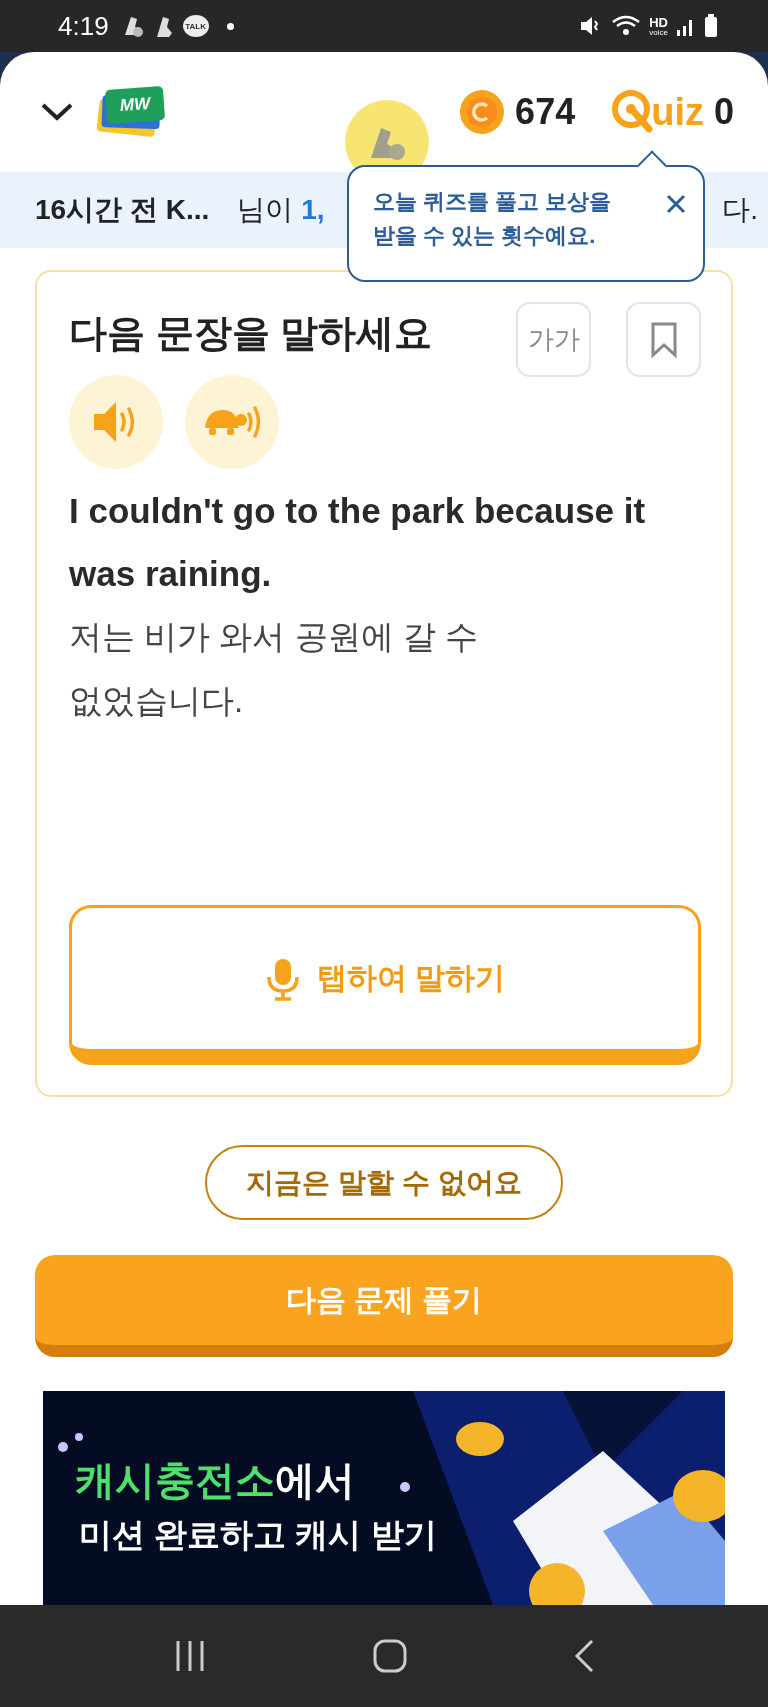 Image resolution: width=768 pixels, height=1707 pixels. What do you see at coordinates (482, 112) in the screenshot?
I see `coin-icon` at bounding box center [482, 112].